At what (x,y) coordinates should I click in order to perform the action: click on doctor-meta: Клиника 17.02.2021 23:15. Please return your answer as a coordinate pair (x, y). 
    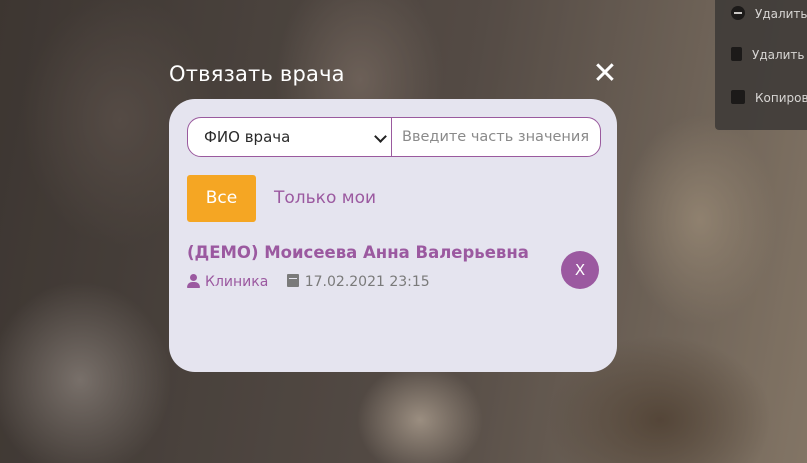
    Looking at the image, I should click on (308, 282).